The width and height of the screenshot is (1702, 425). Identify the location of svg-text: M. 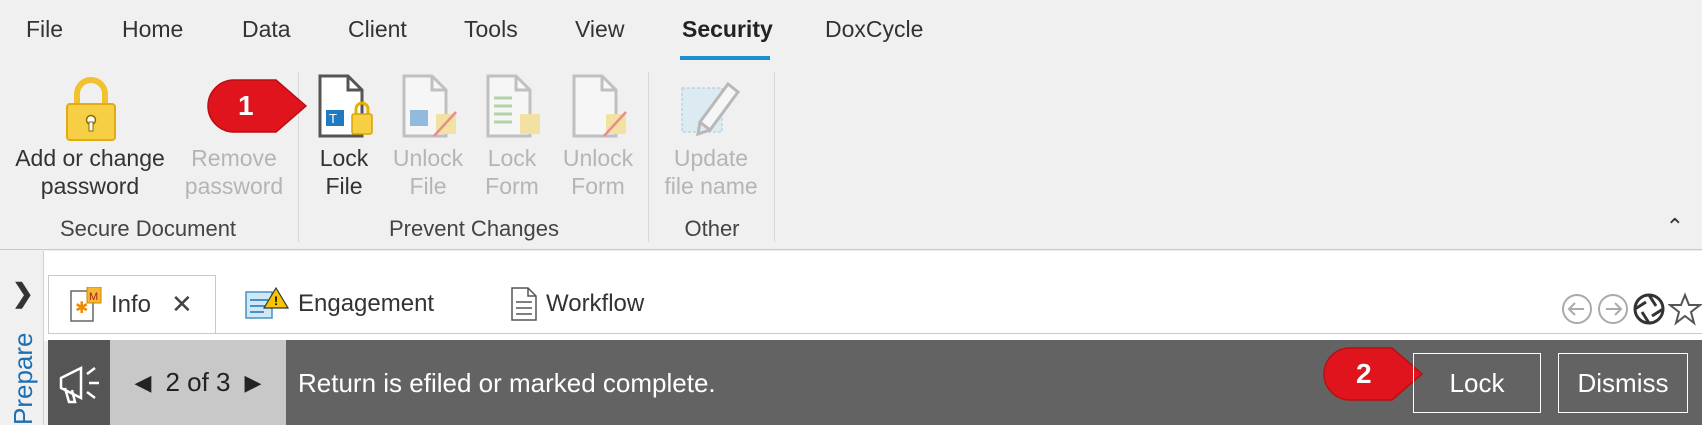
(93, 297).